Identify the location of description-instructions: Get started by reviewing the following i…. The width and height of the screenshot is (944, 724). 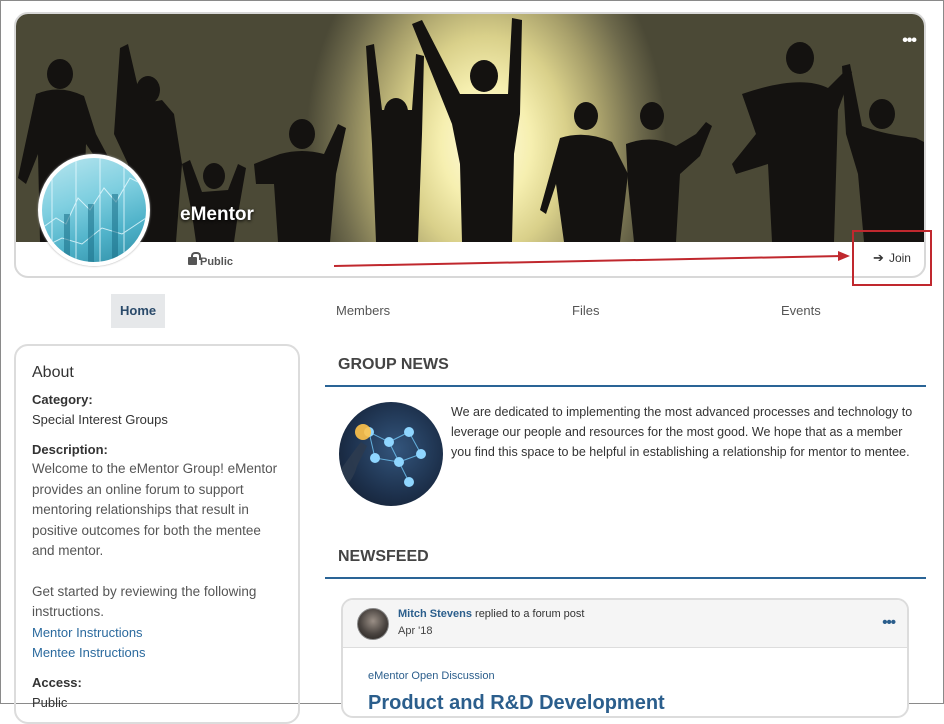
(144, 601).